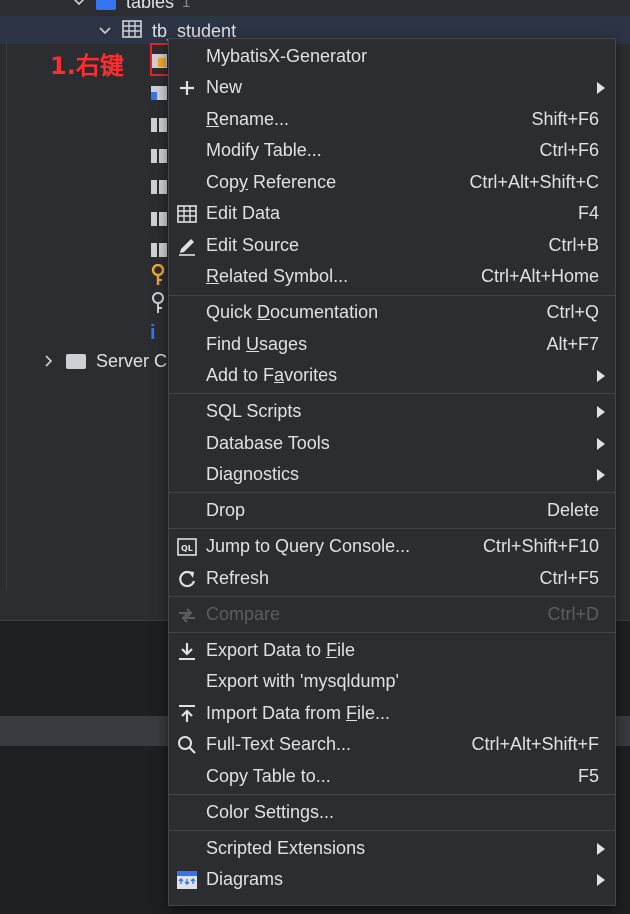  Describe the element at coordinates (187, 745) in the screenshot. I see `search-icon` at that location.